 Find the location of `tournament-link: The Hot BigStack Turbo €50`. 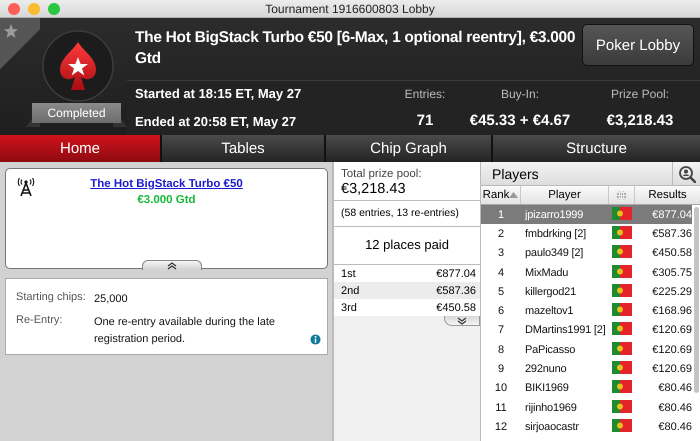

tournament-link: The Hot BigStack Turbo €50 is located at coordinates (166, 184).